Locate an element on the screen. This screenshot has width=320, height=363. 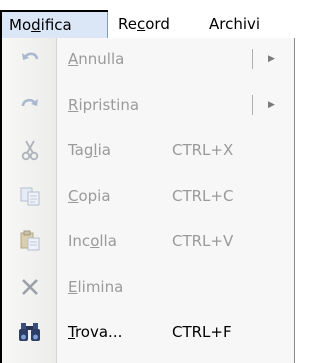
menu-item-shortcut: CTRL+X is located at coordinates (203, 150).